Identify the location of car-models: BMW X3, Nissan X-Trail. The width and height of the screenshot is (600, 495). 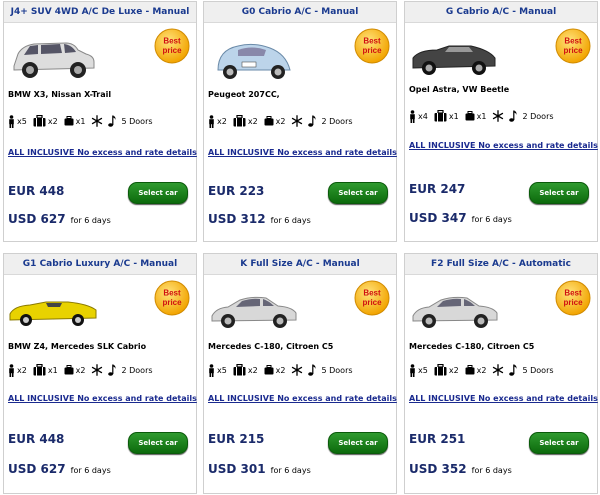
(60, 94).